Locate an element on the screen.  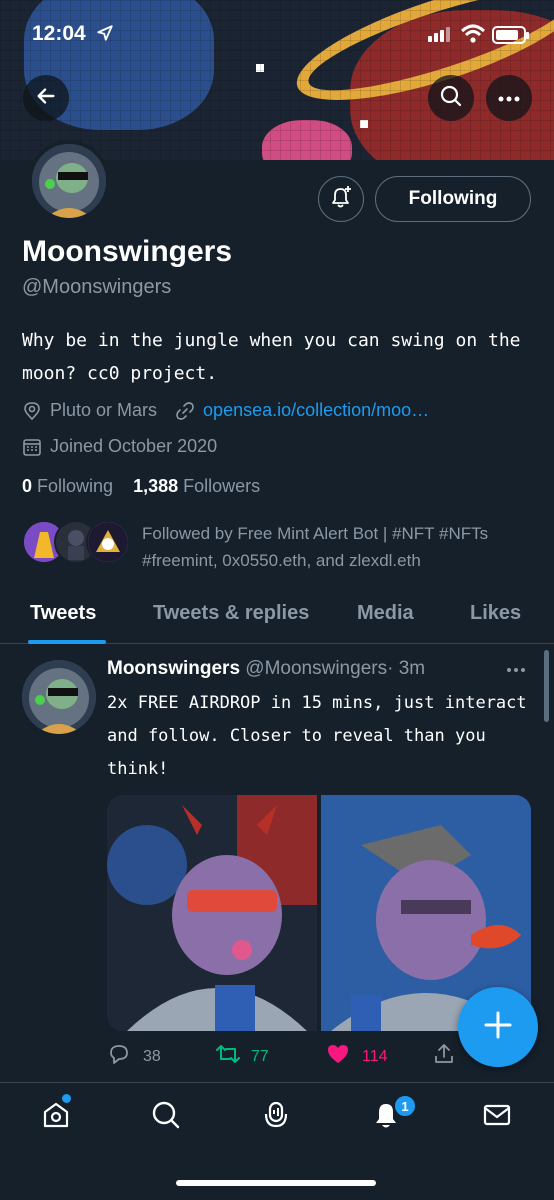
back-button is located at coordinates (46, 98).